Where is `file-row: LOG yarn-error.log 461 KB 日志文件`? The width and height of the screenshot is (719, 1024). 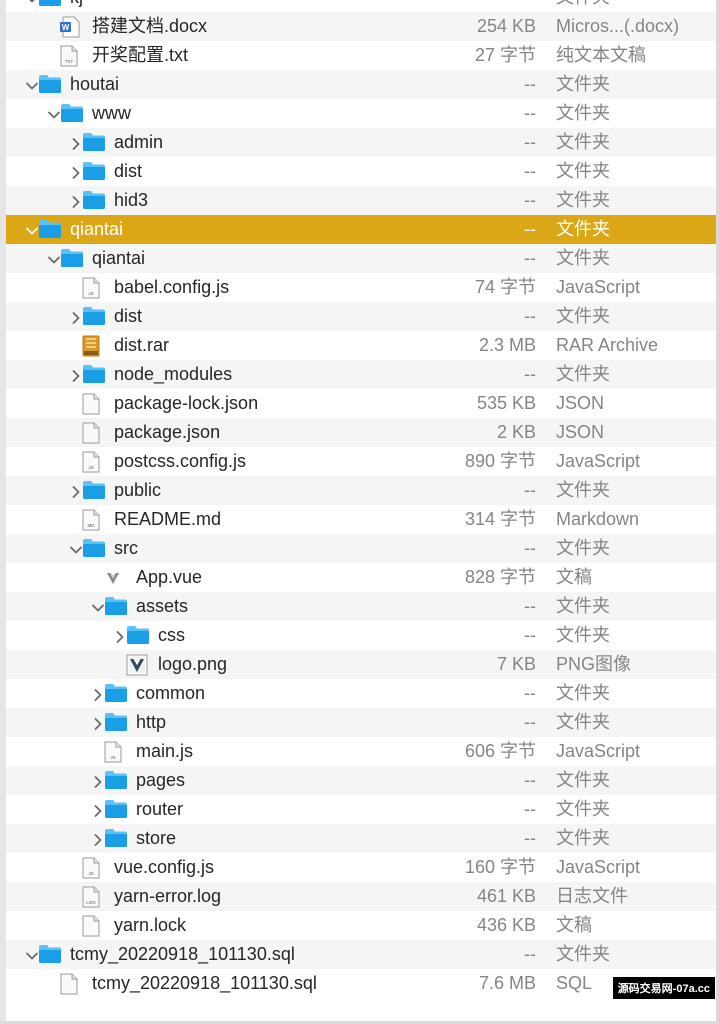 file-row: LOG yarn-error.log 461 KB 日志文件 is located at coordinates (359, 896).